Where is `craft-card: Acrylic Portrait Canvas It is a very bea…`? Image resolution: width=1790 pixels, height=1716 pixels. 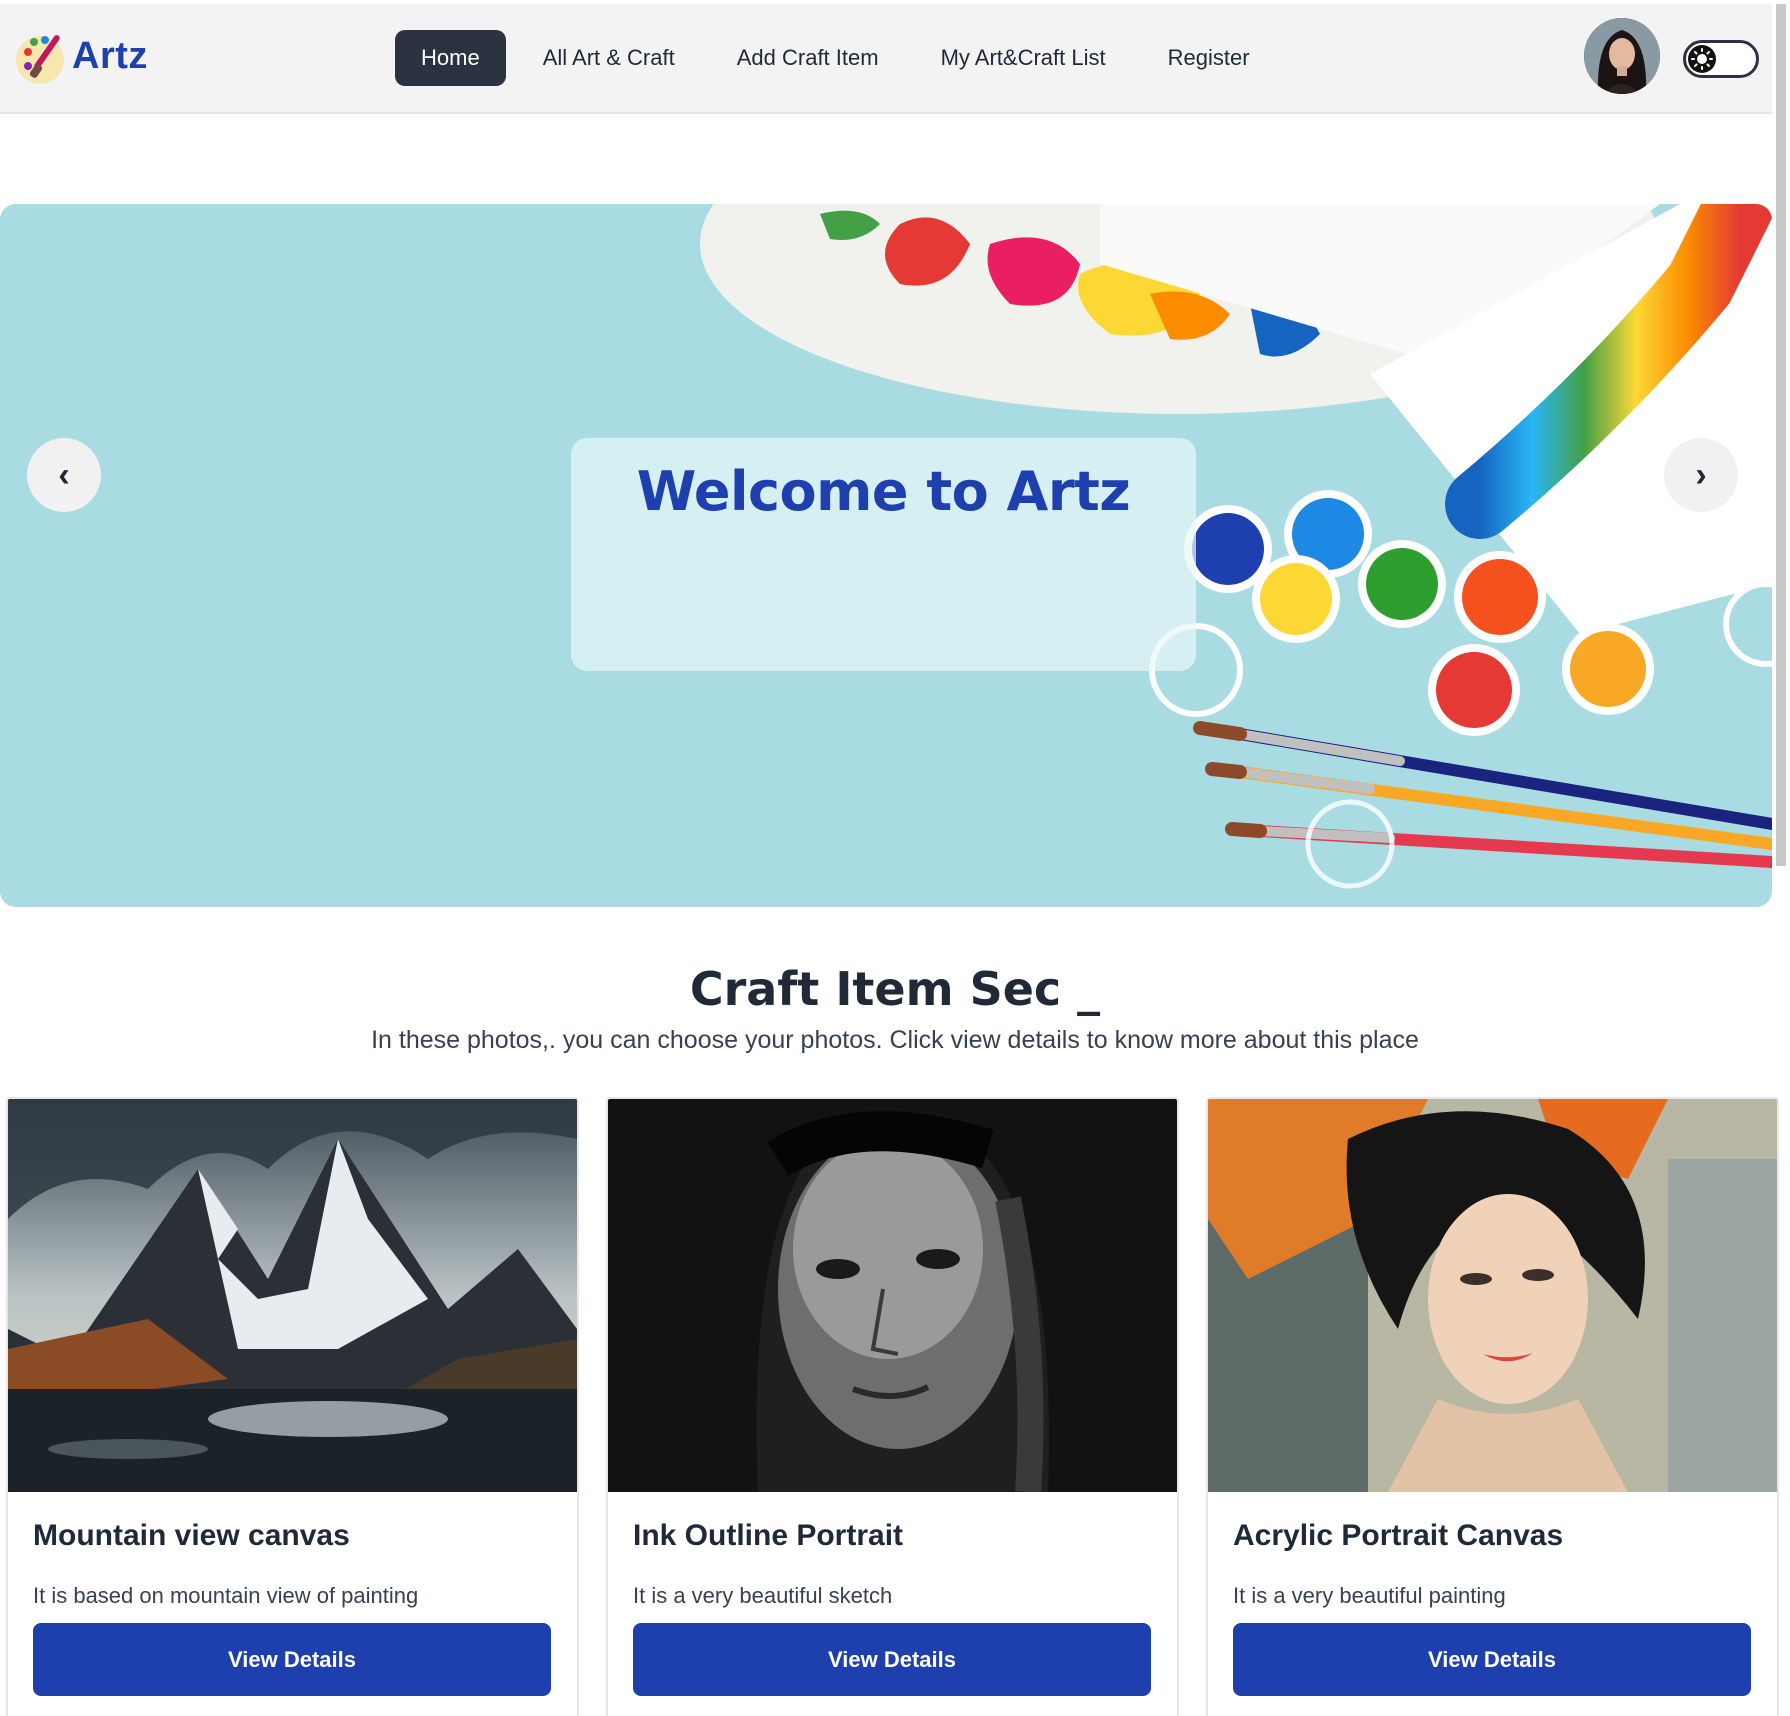
craft-card: Acrylic Portrait Canvas It is a very bea… is located at coordinates (1492, 1406).